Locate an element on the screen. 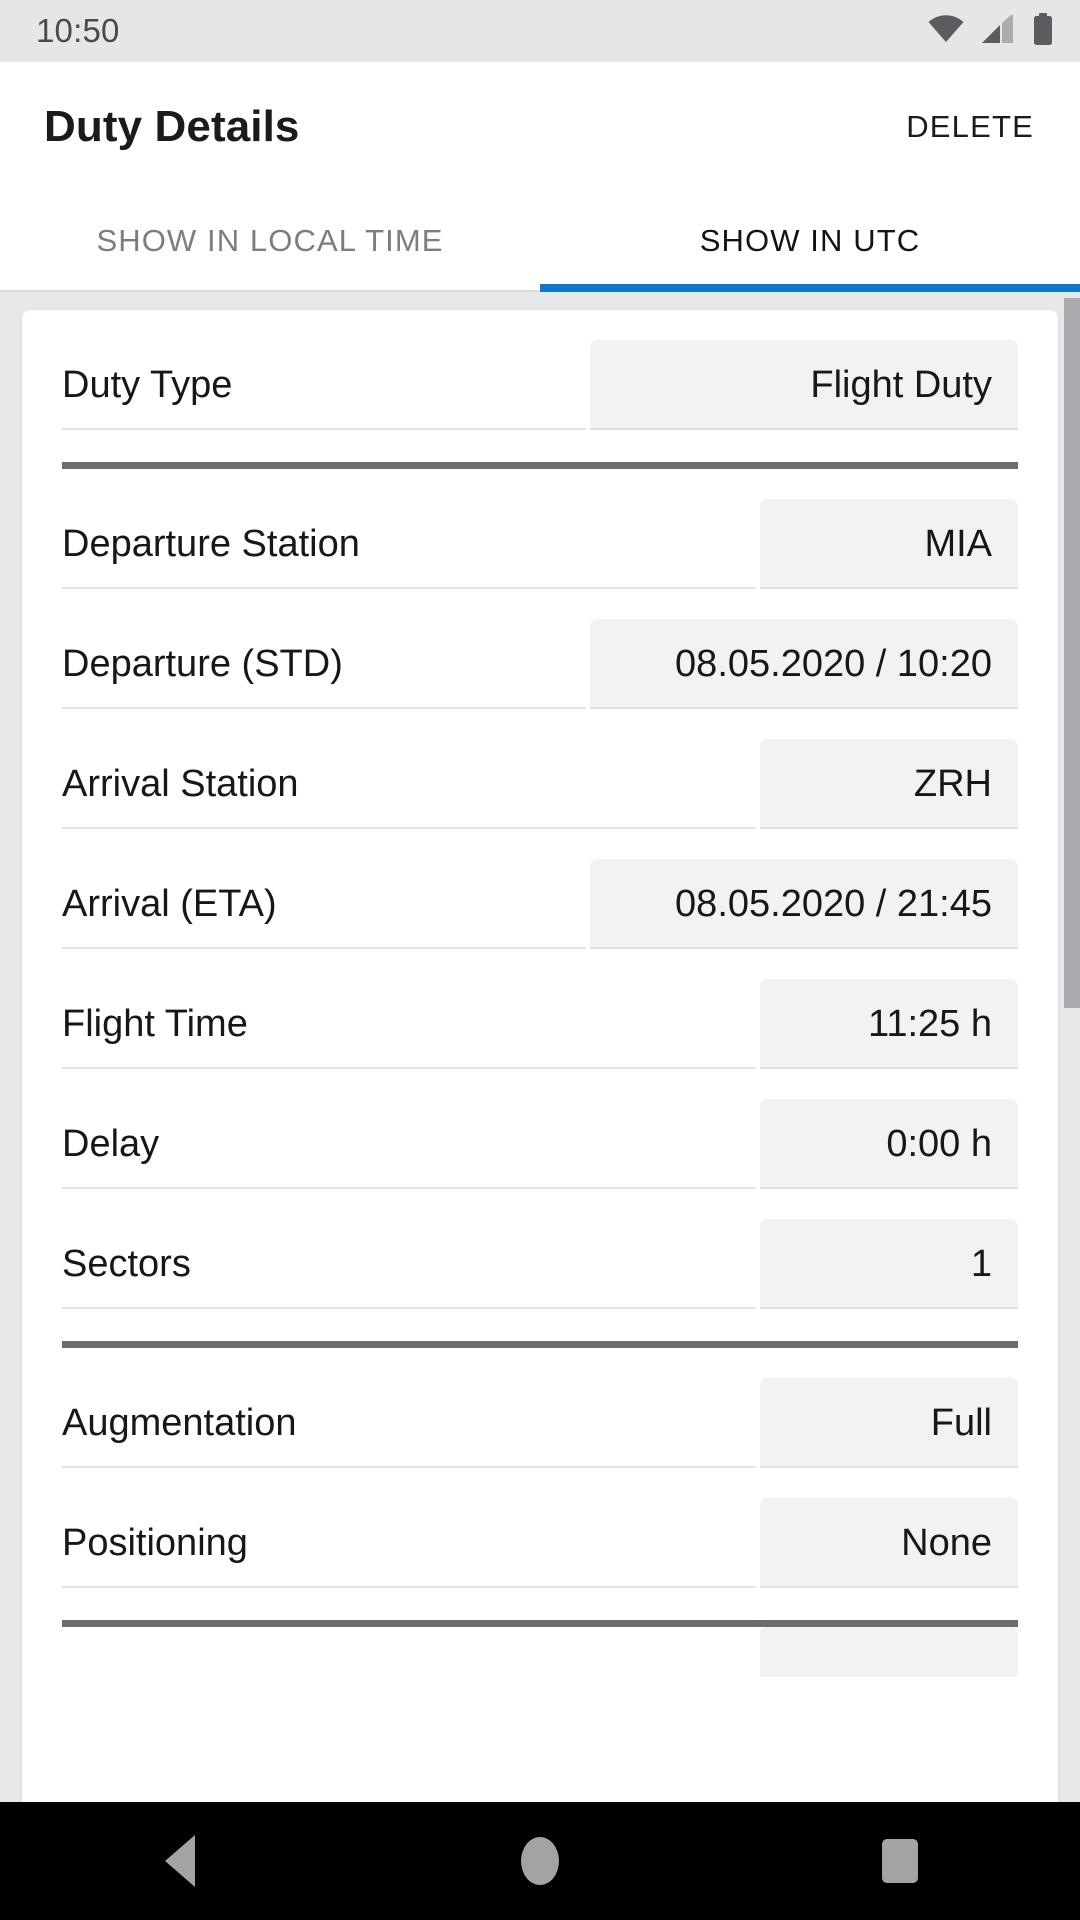  nav-back-button is located at coordinates (180, 1861).